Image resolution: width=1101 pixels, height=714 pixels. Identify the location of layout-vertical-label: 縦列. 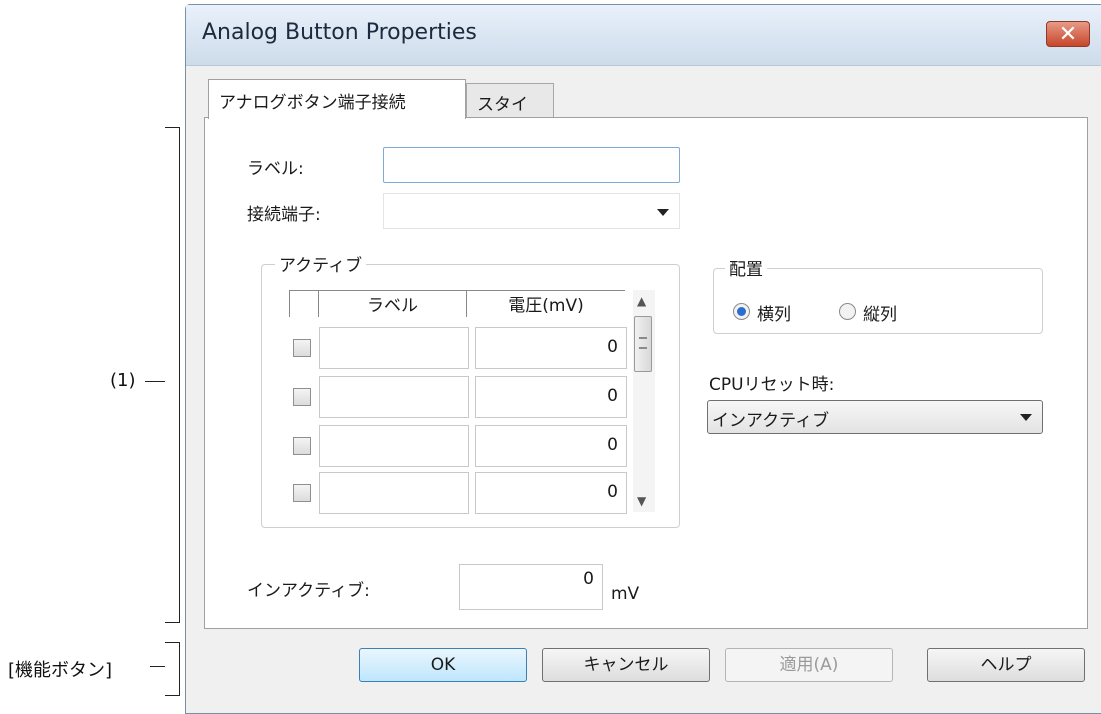
(880, 312).